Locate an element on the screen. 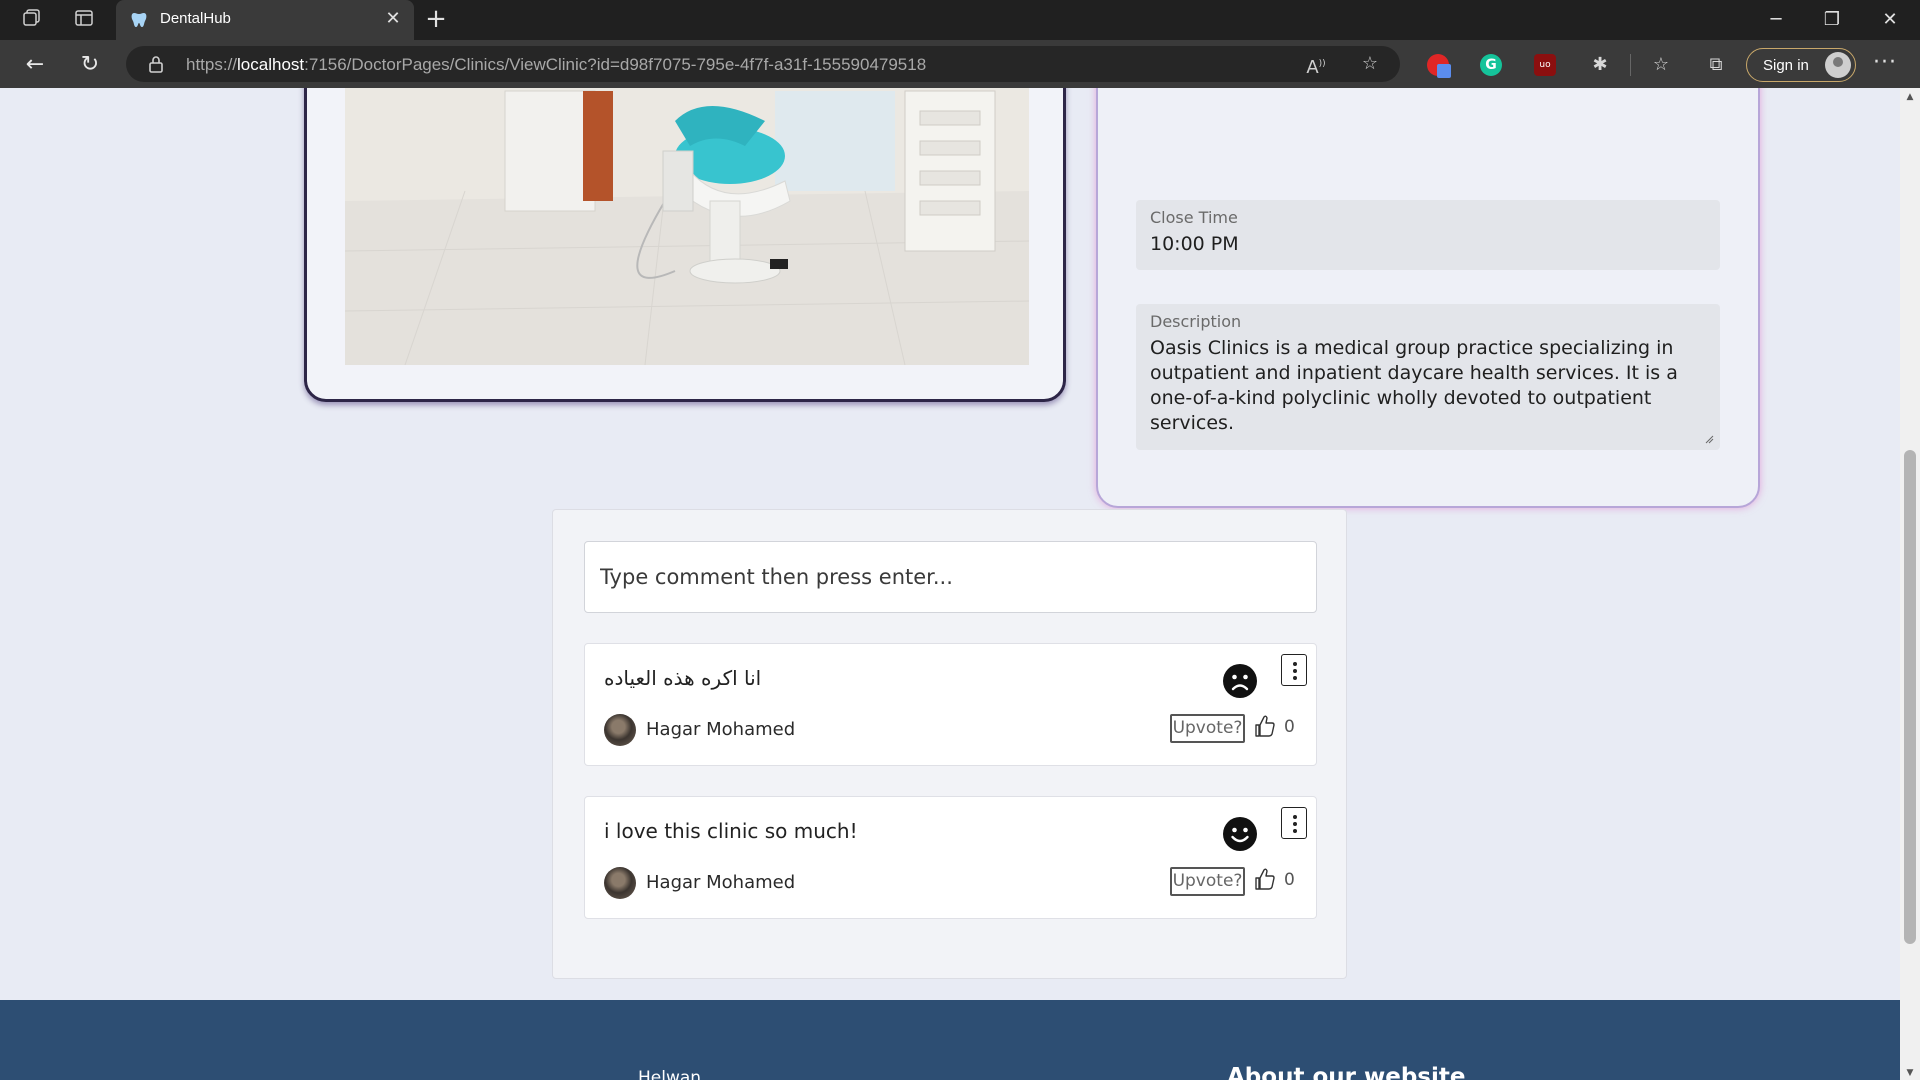 Image resolution: width=1920 pixels, height=1080 pixels. read-aloud-icon: A)) is located at coordinates (1316, 65).